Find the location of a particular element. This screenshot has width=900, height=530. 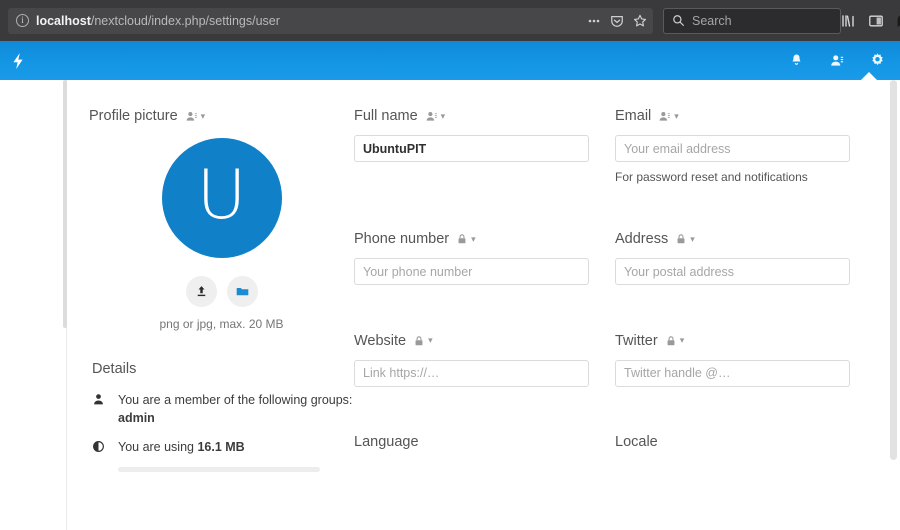

full-name-scope-selector: ▾ is located at coordinates (435, 116).